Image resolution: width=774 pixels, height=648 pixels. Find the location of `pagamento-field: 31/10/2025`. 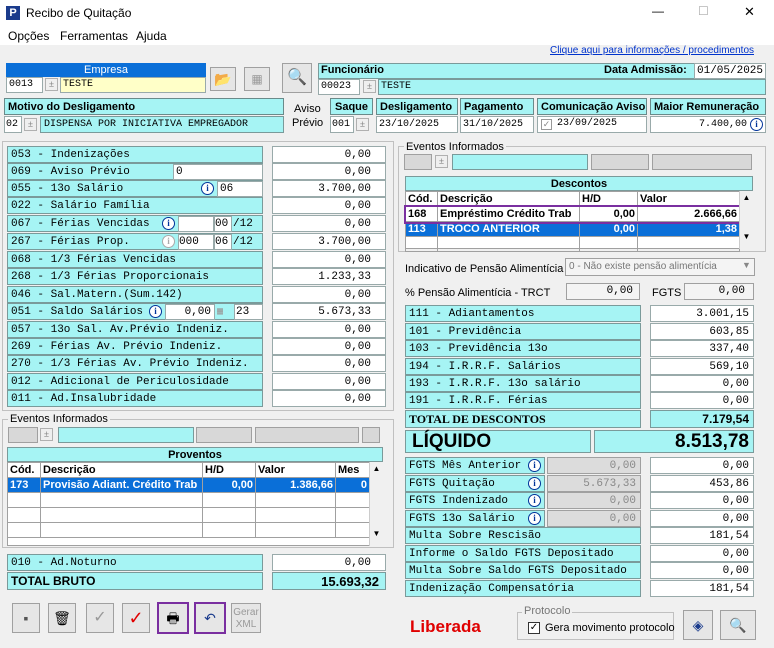

pagamento-field: 31/10/2025 is located at coordinates (497, 124).